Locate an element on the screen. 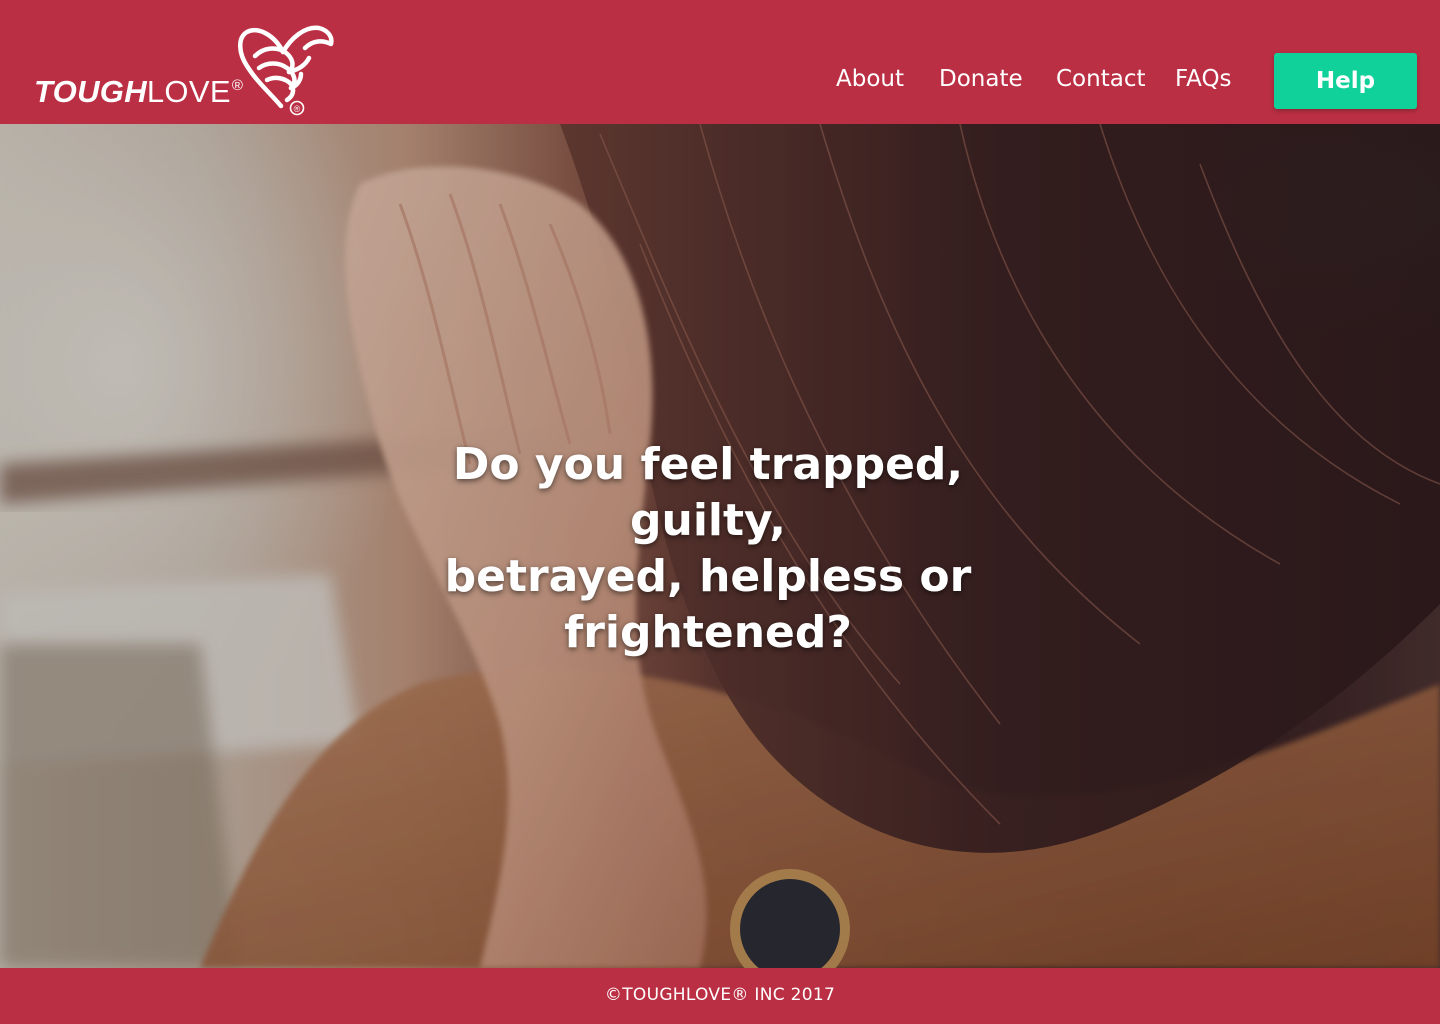 The height and width of the screenshot is (1024, 1440). footer-copyright: ©TOUGHLOVE® INC 2017 is located at coordinates (720, 995).